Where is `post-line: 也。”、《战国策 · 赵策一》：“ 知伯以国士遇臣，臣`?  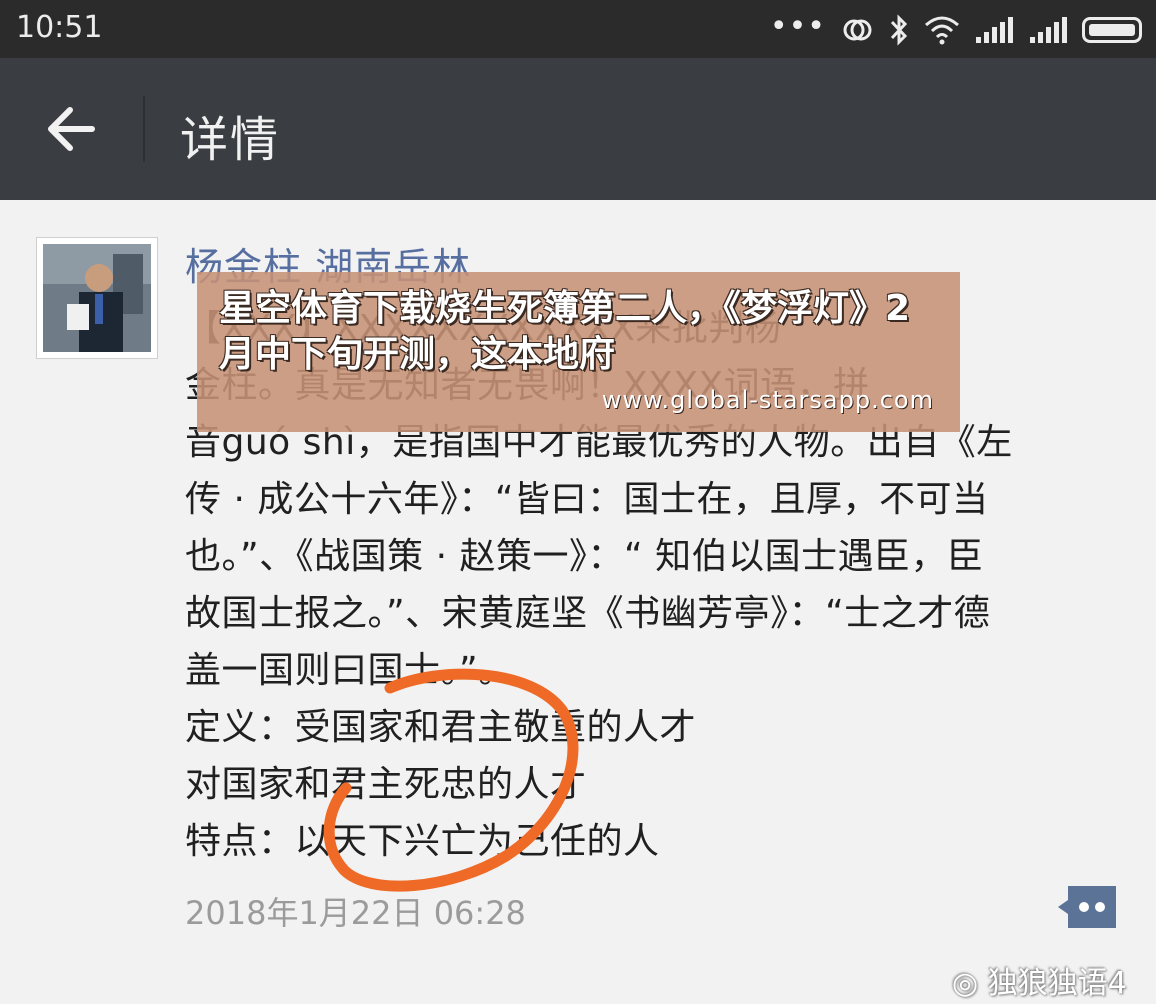 post-line: 也。”、《战国策 · 赵策一》：“ 知伯以国士遇臣，臣 is located at coordinates (584, 556).